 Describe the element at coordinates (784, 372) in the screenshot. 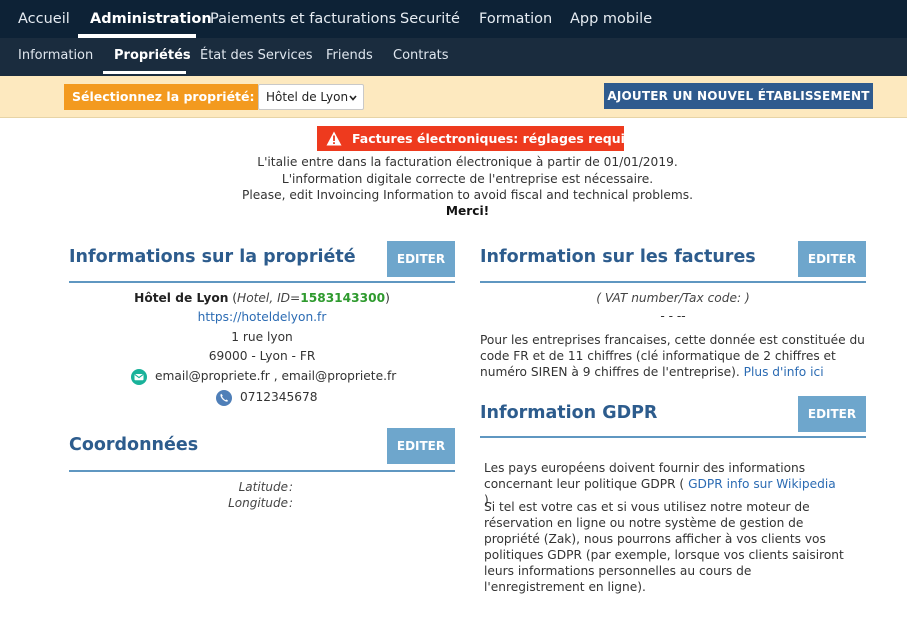

I see `invoice-more-info-link: Plus d'info ici` at that location.